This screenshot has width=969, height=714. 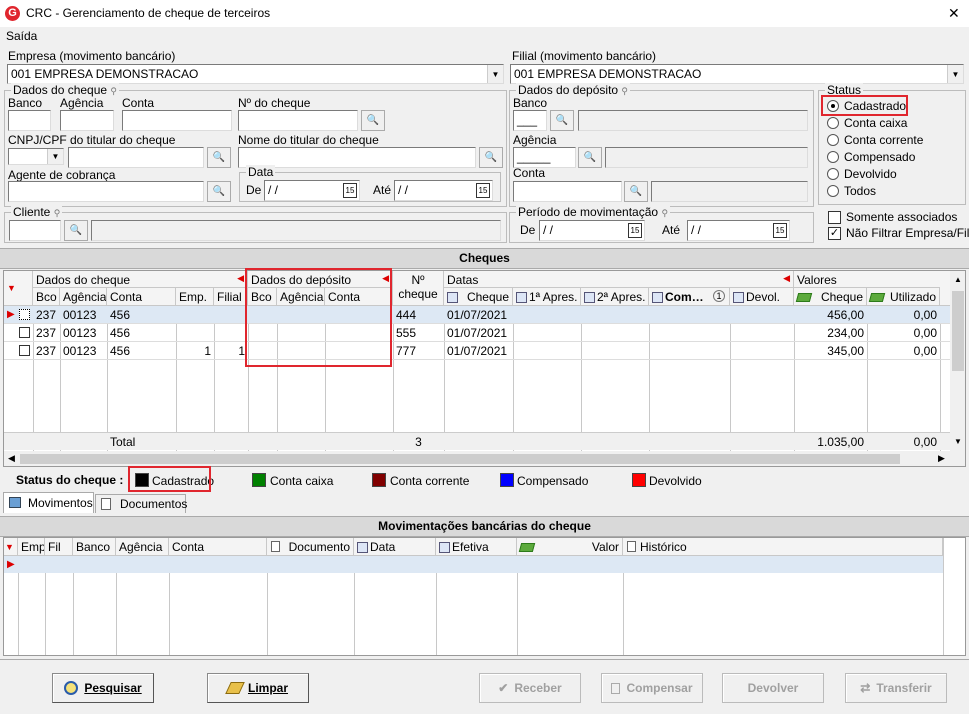 I want to click on periodo-ate-input: / /15, so click(x=738, y=230).